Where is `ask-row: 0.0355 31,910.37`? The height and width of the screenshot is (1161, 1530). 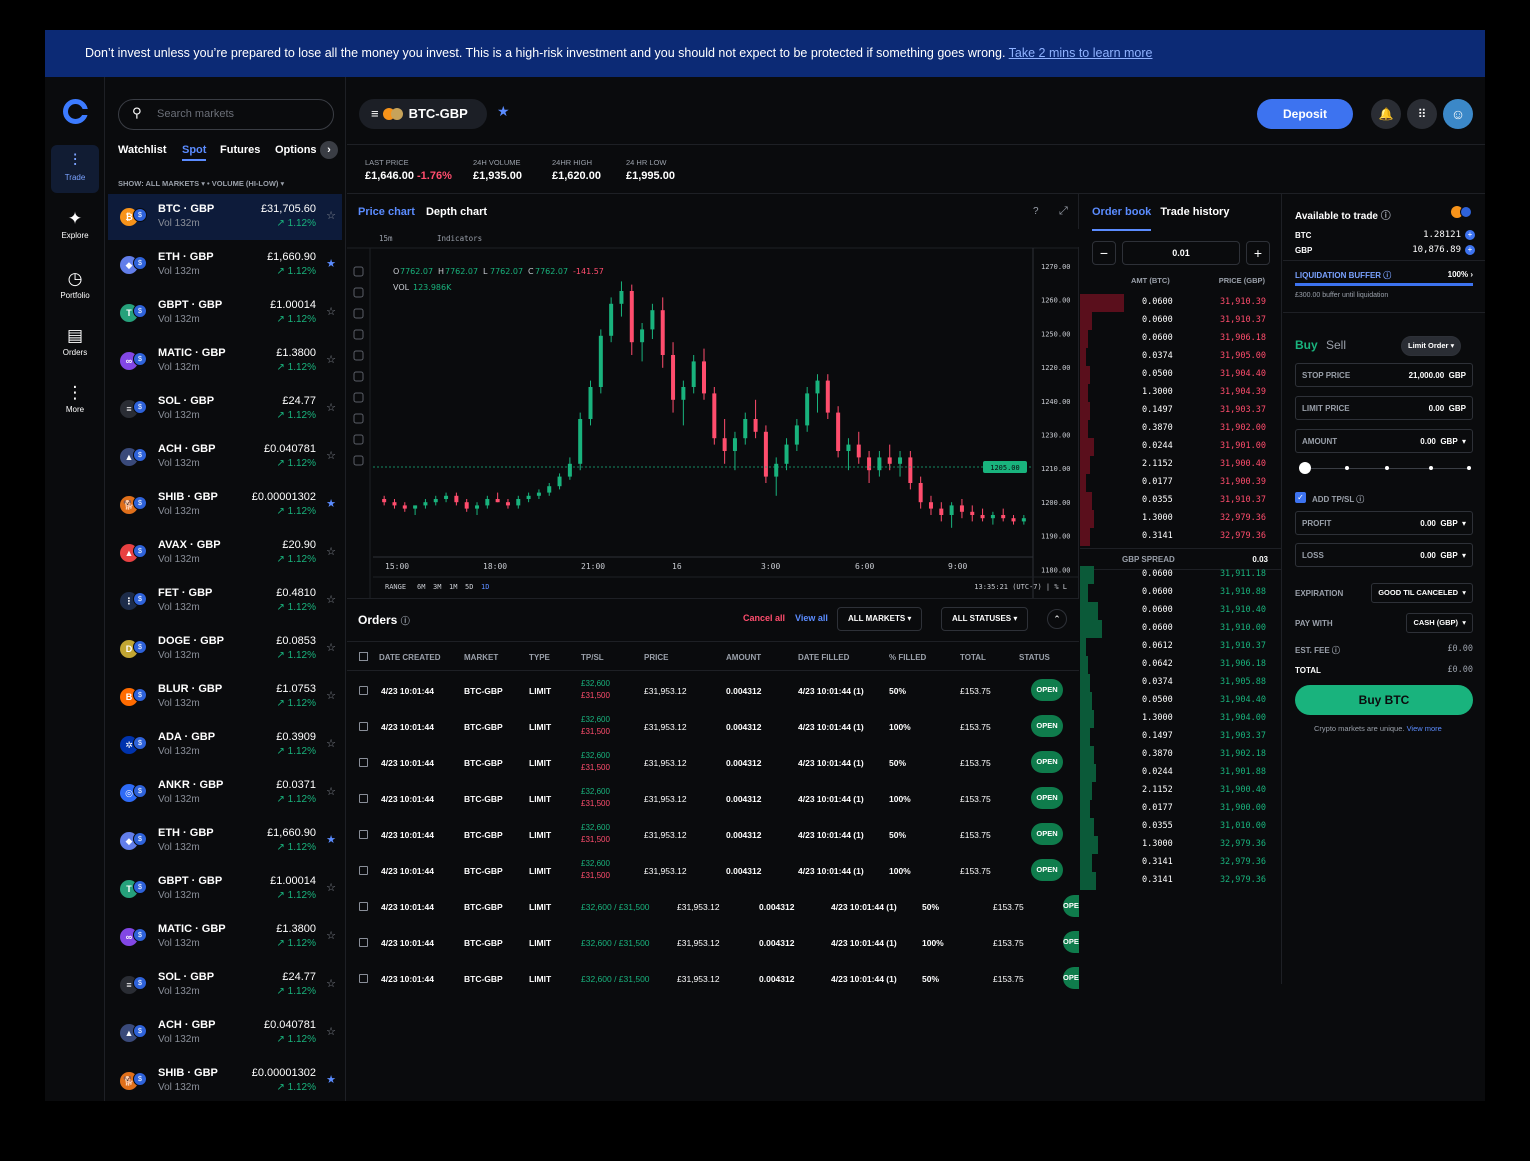 ask-row: 0.0355 31,910.37 is located at coordinates (1181, 501).